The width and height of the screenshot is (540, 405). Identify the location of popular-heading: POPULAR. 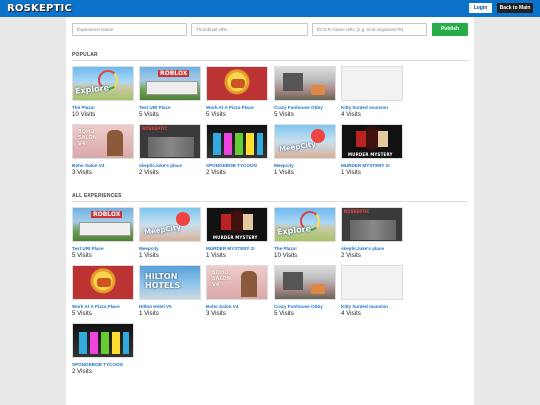
(85, 55).